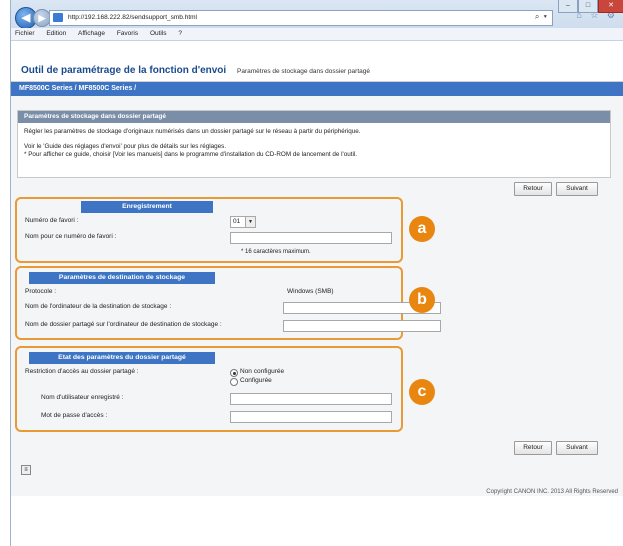 This screenshot has height=546, width=623. What do you see at coordinates (234, 382) in the screenshot?
I see `radio-configured` at bounding box center [234, 382].